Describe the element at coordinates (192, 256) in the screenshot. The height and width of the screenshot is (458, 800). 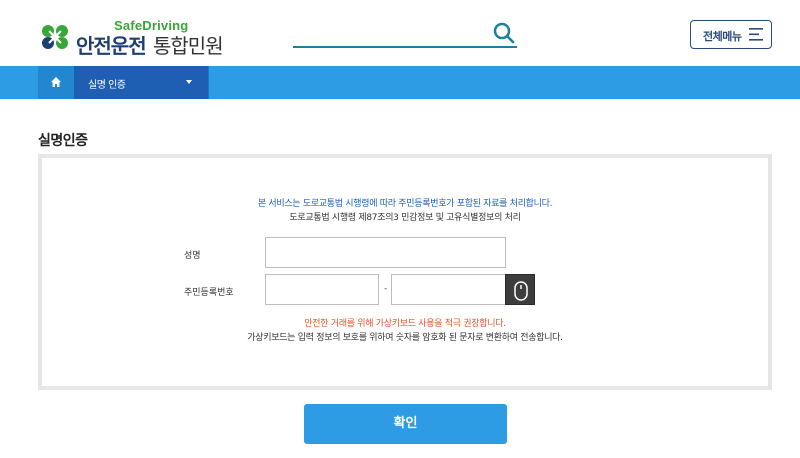
I see `name-label: 성명` at that location.